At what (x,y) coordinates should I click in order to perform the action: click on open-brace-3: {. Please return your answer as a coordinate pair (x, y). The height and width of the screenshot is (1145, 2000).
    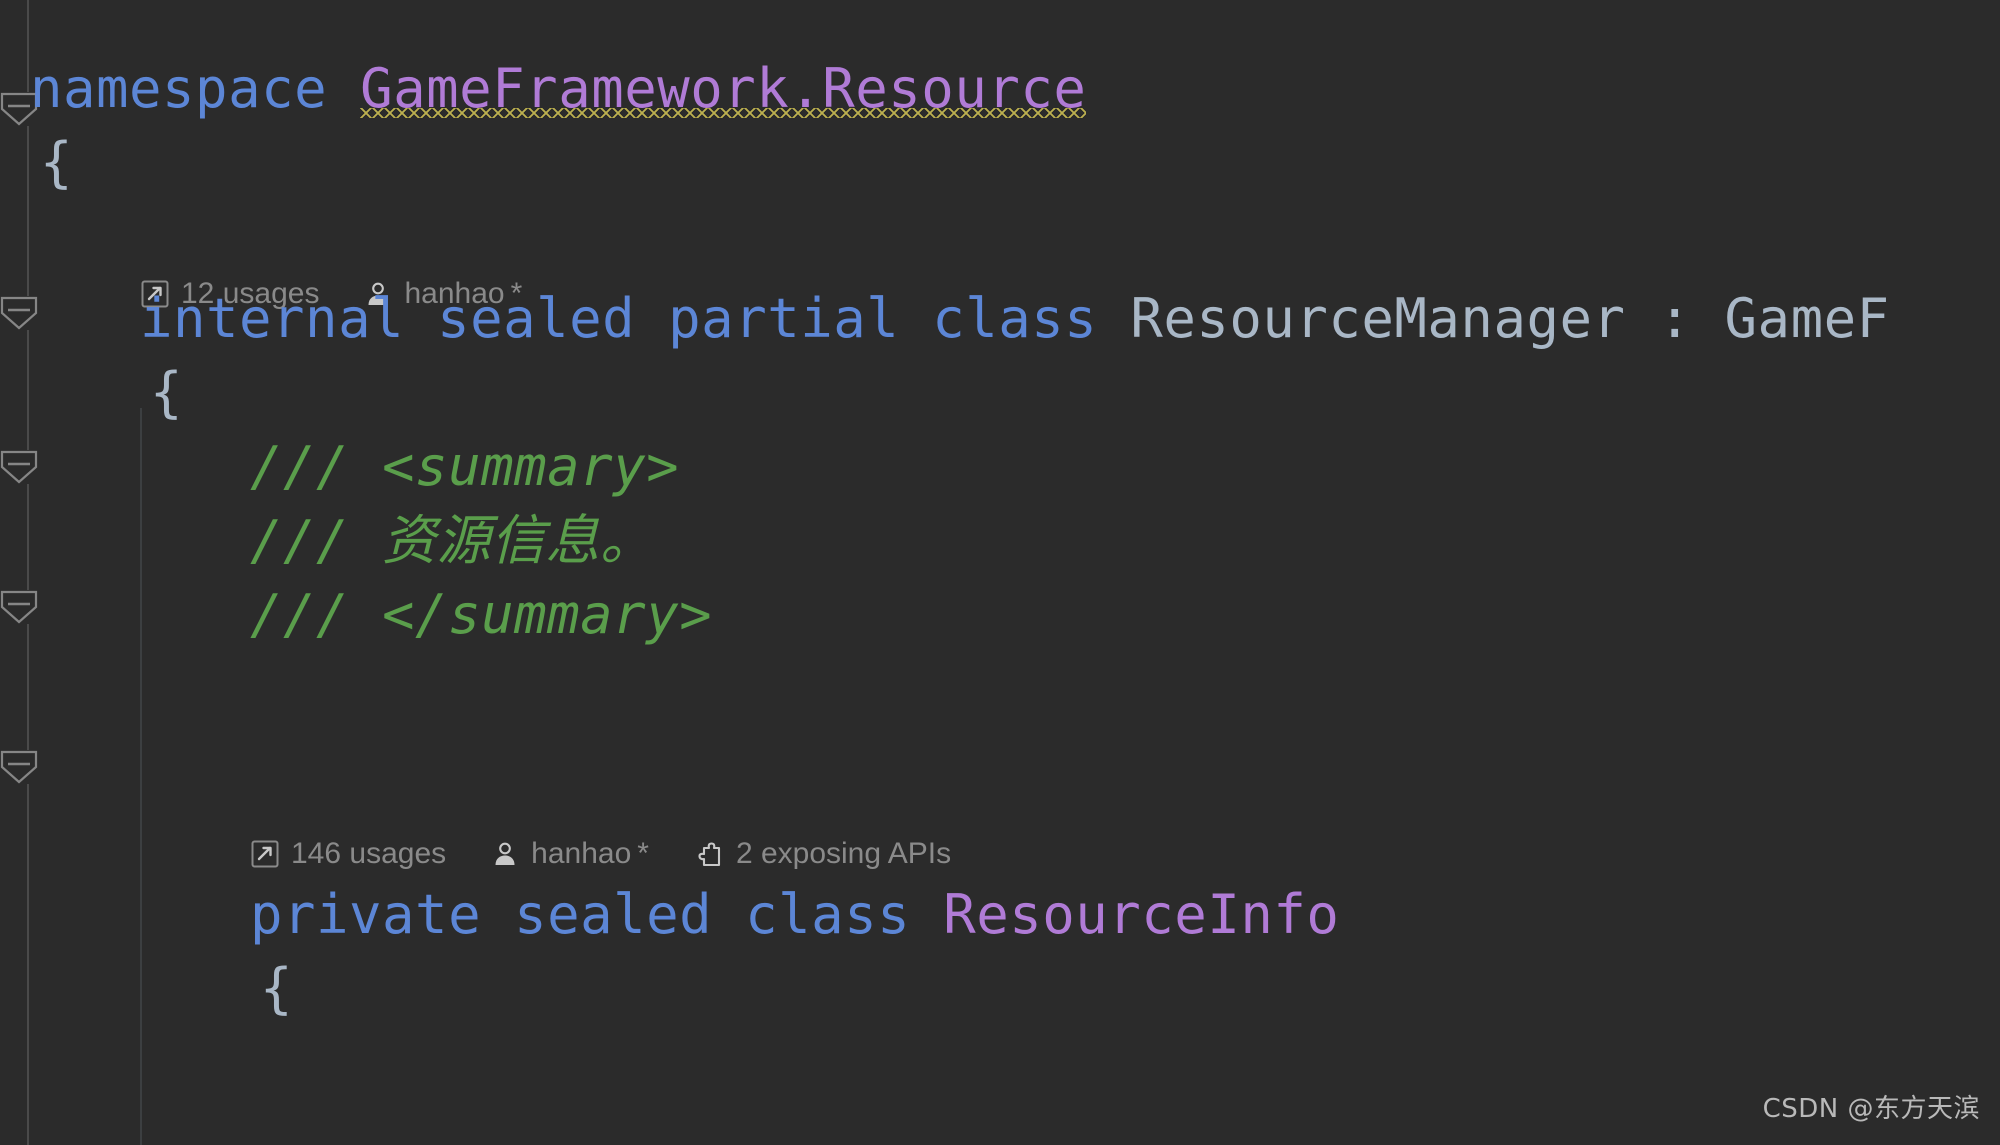
    Looking at the image, I should click on (277, 988).